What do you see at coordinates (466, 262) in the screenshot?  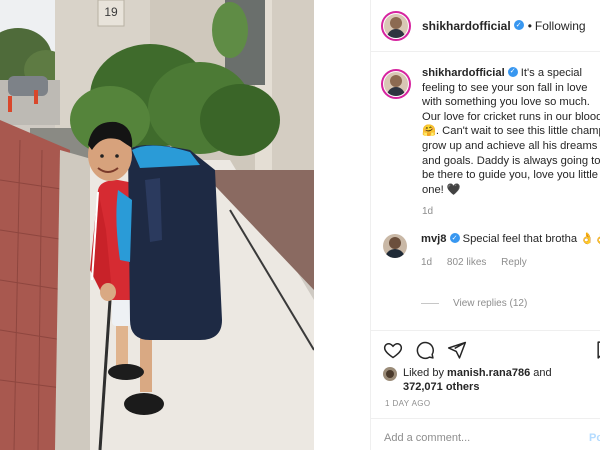 I see `comment-likes: 802 likes` at bounding box center [466, 262].